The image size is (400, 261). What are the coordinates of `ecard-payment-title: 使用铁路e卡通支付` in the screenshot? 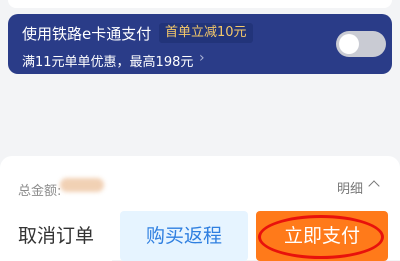 It's located at (87, 34).